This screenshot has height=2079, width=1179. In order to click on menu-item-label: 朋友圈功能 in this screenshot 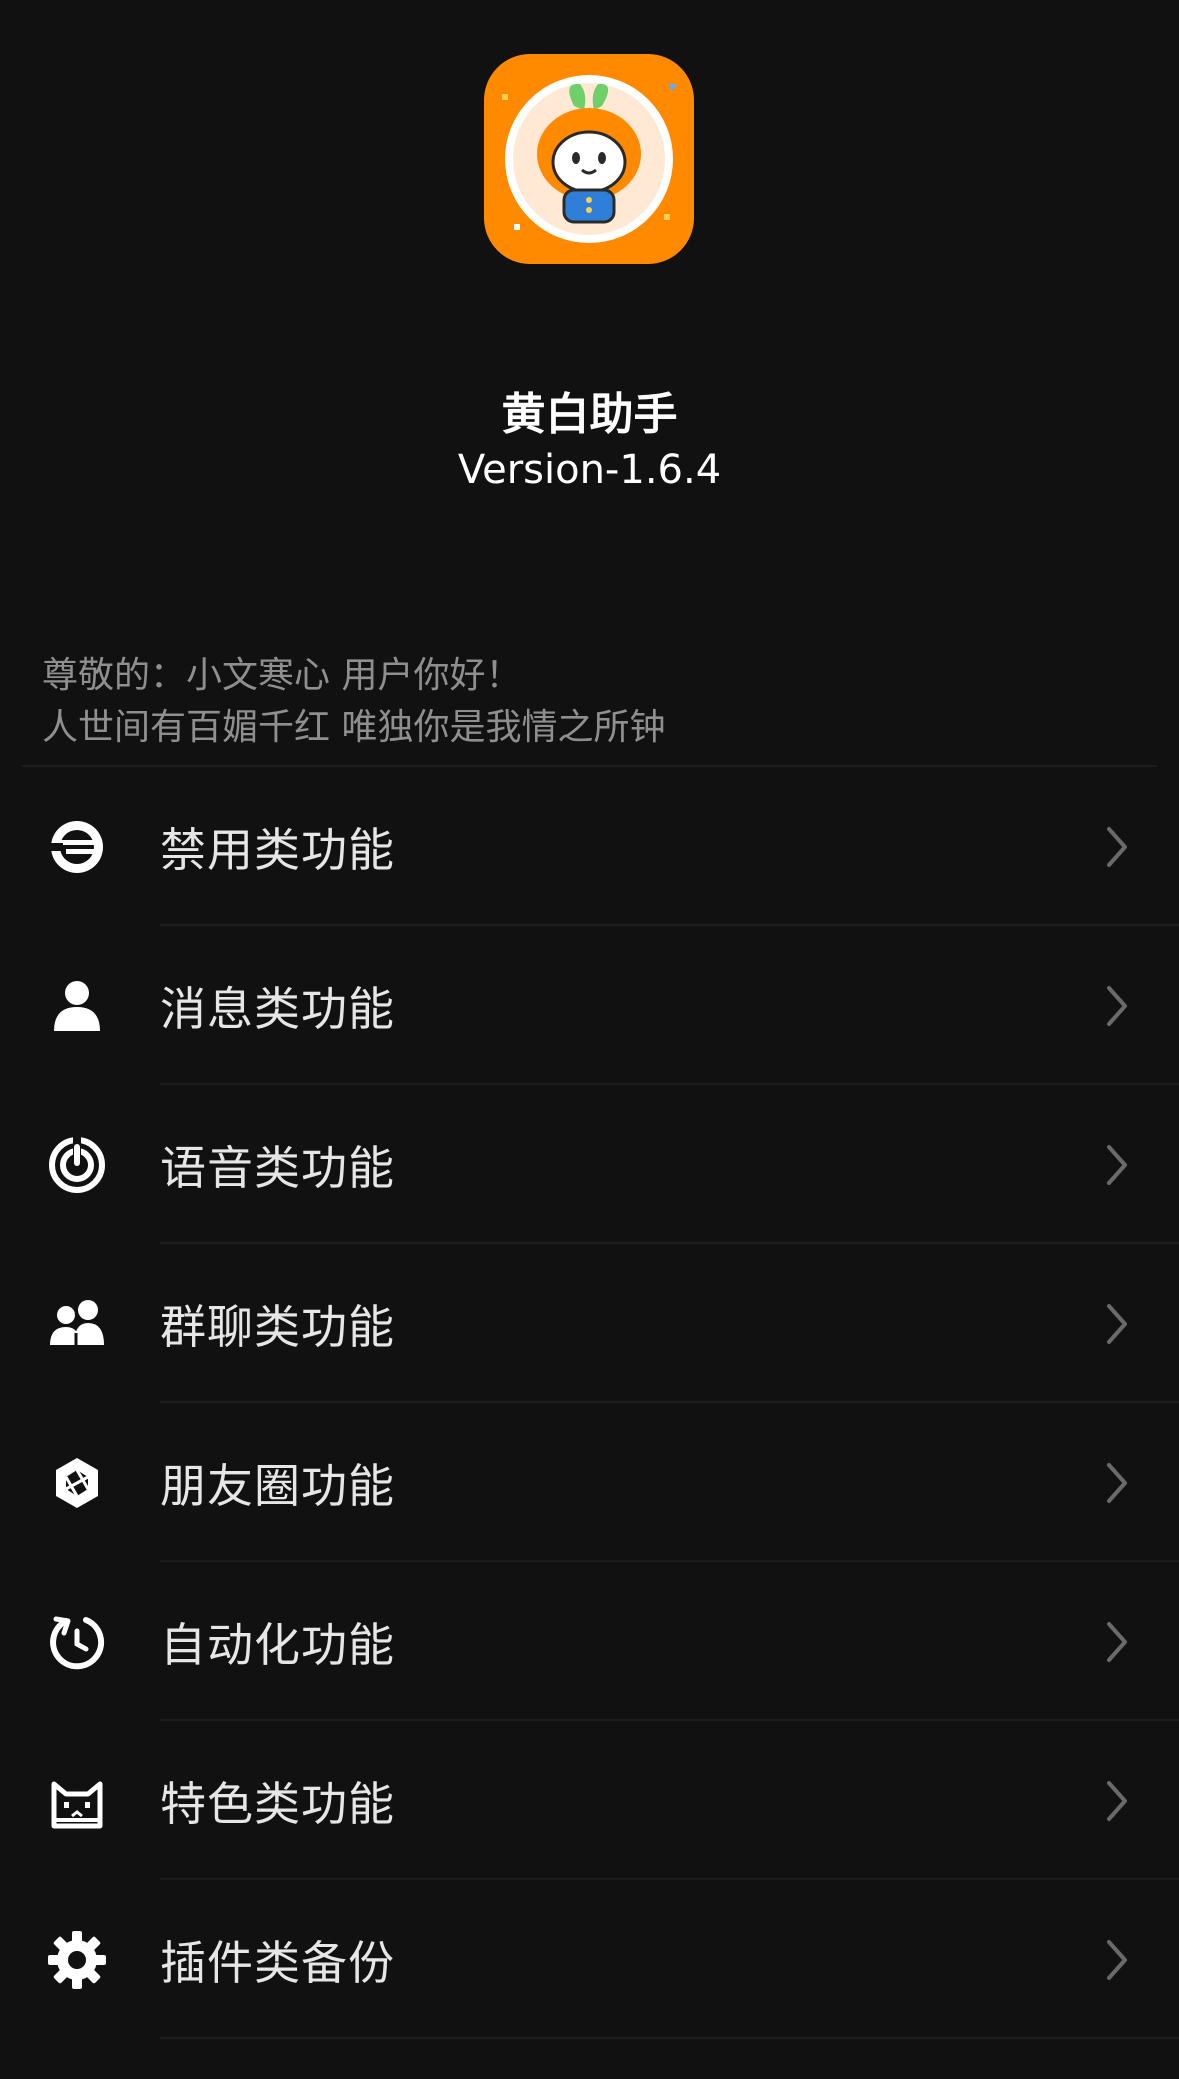, I will do `click(277, 1485)`.